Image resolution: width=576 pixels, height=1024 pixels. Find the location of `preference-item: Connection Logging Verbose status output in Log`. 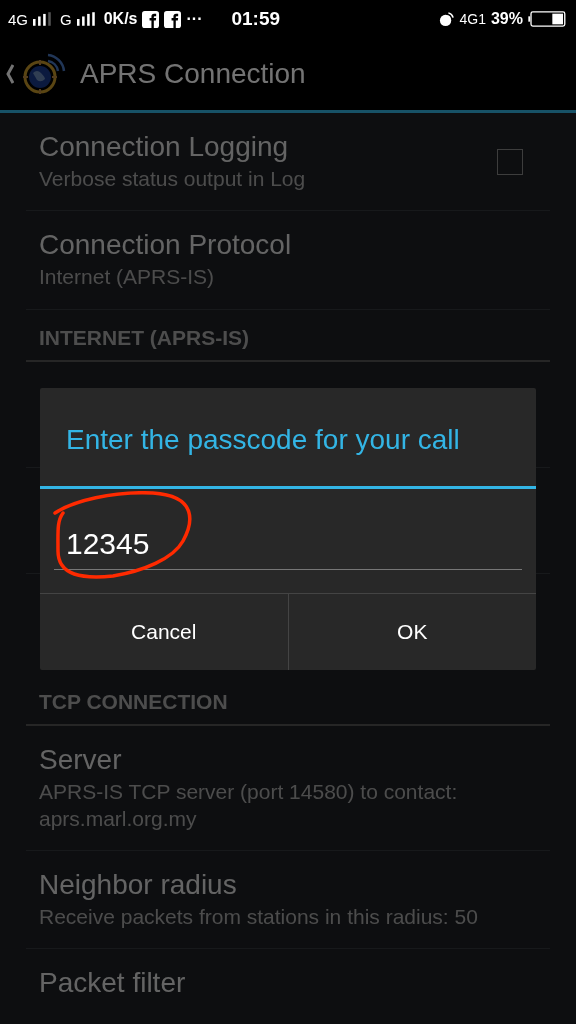

preference-item: Connection Logging Verbose status output in Log is located at coordinates (288, 162).